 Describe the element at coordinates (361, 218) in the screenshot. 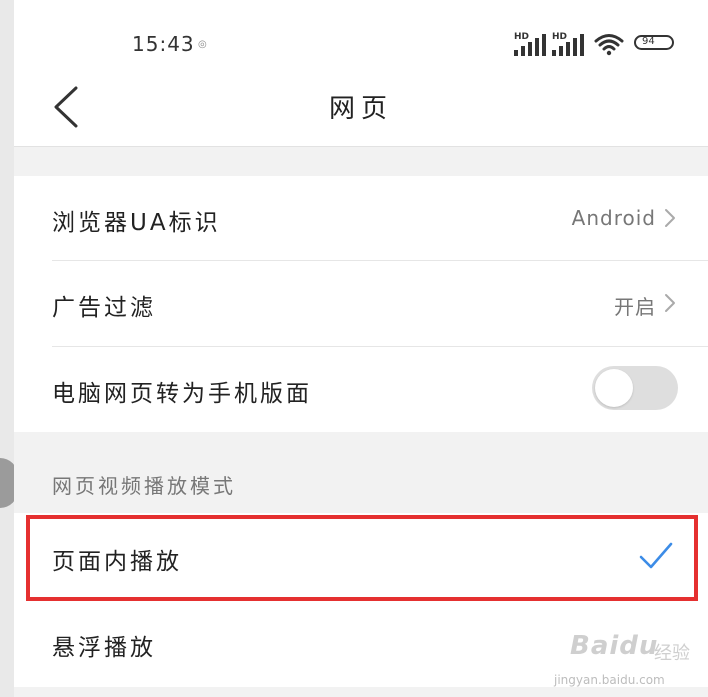

I see `browser-ua-row: 浏览器UA标识 Android` at that location.